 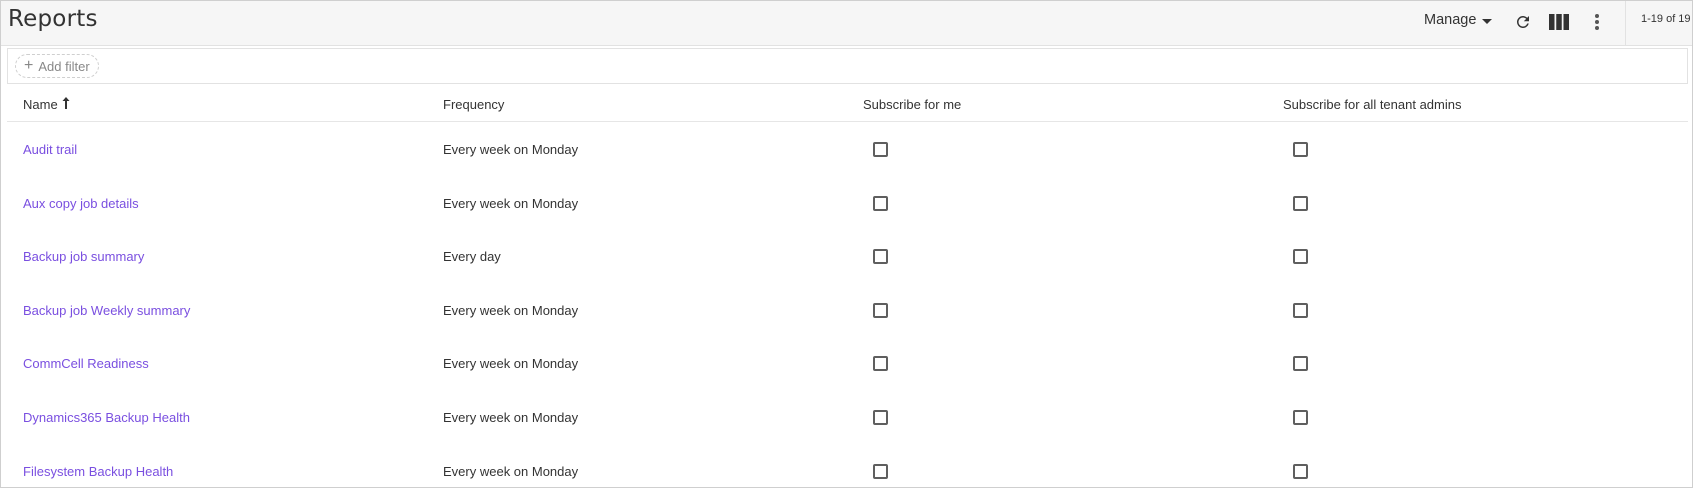 I want to click on plus-icon: +, so click(x=29, y=65).